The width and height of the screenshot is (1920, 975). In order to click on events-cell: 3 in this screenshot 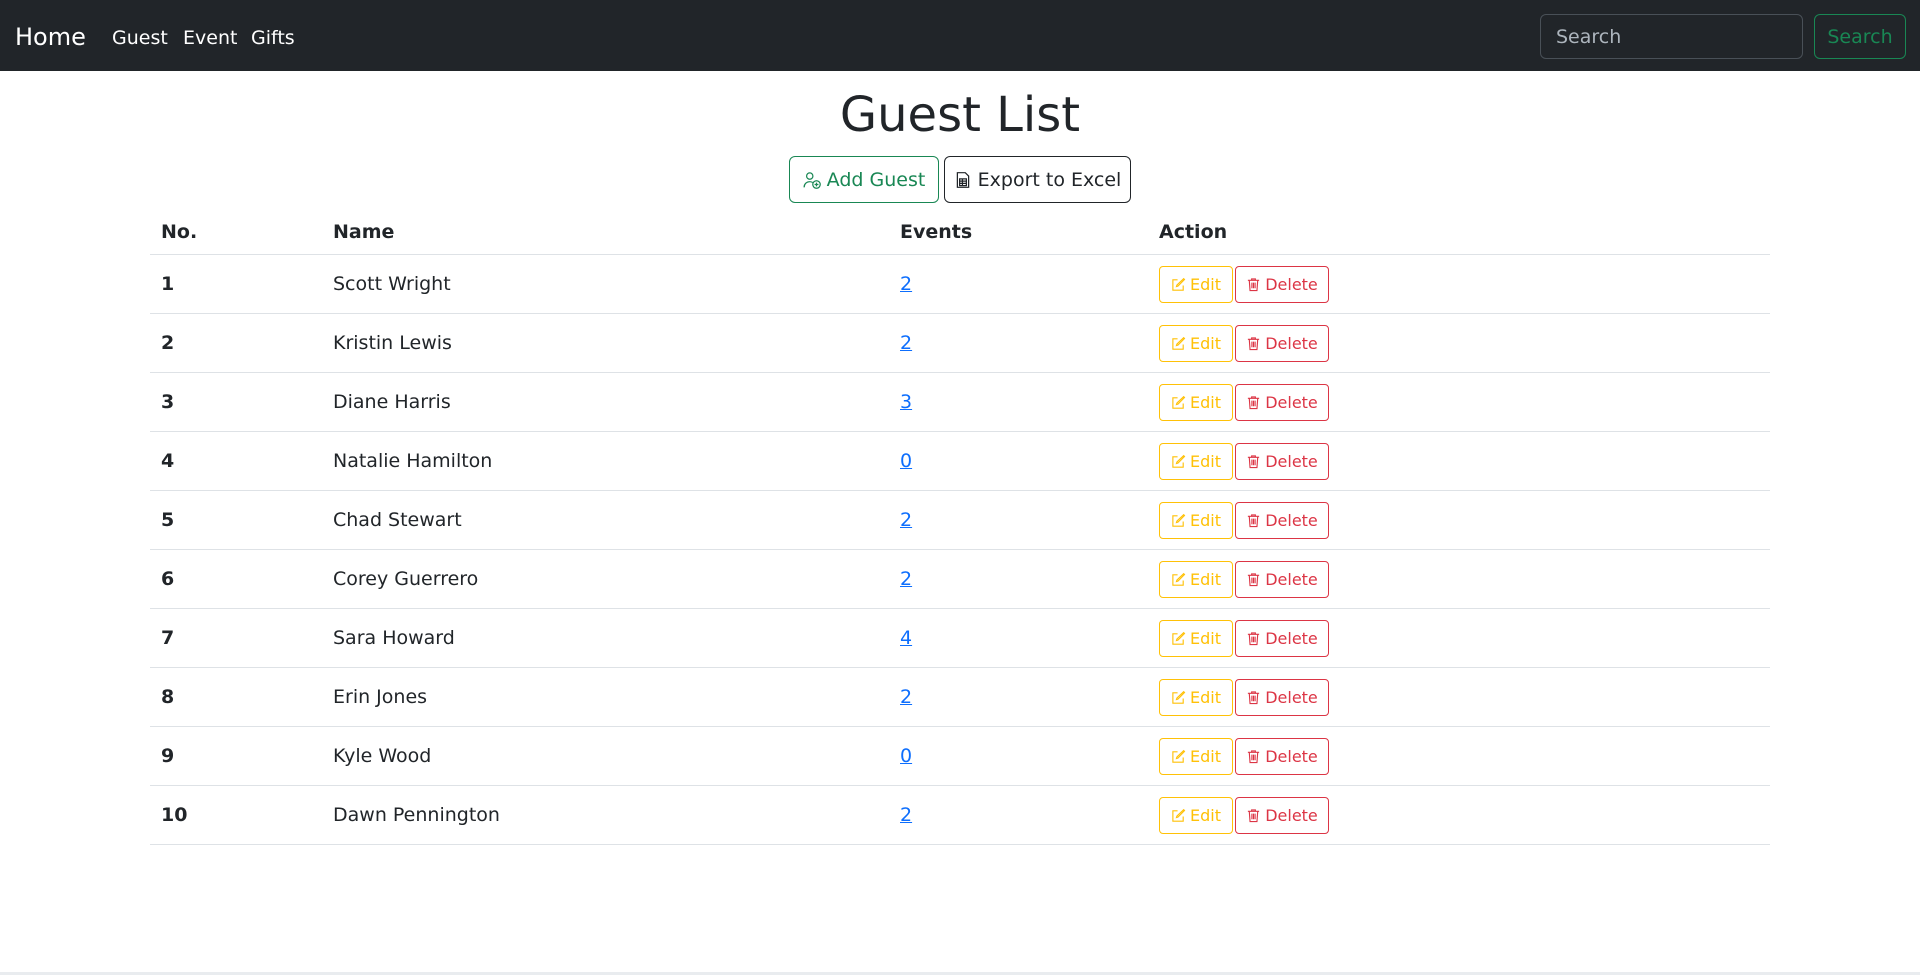, I will do `click(1018, 402)`.